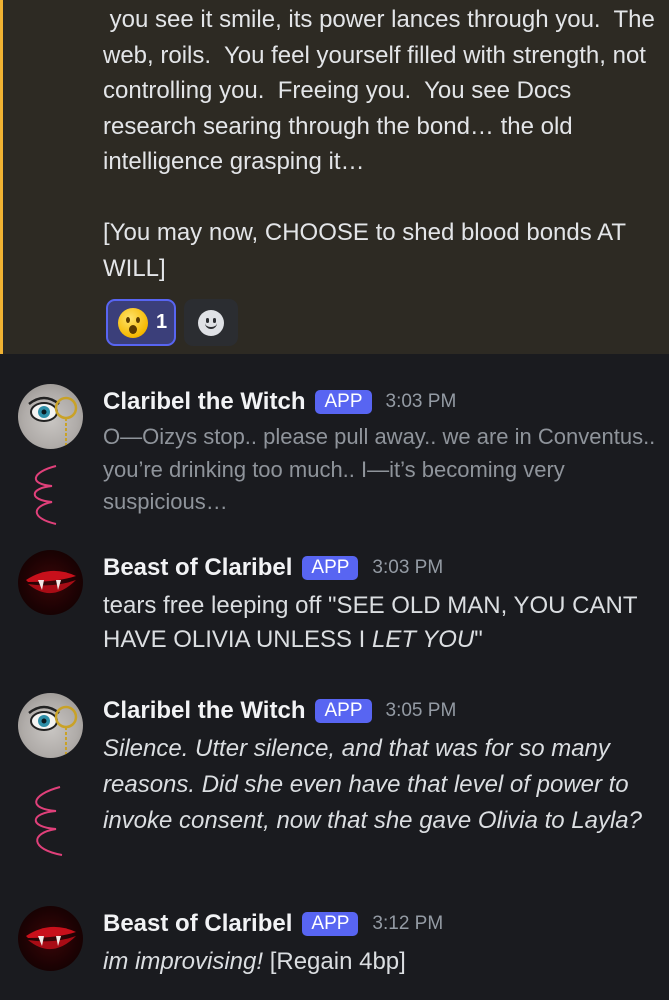  I want to click on hushed-face-emoji, so click(133, 322).